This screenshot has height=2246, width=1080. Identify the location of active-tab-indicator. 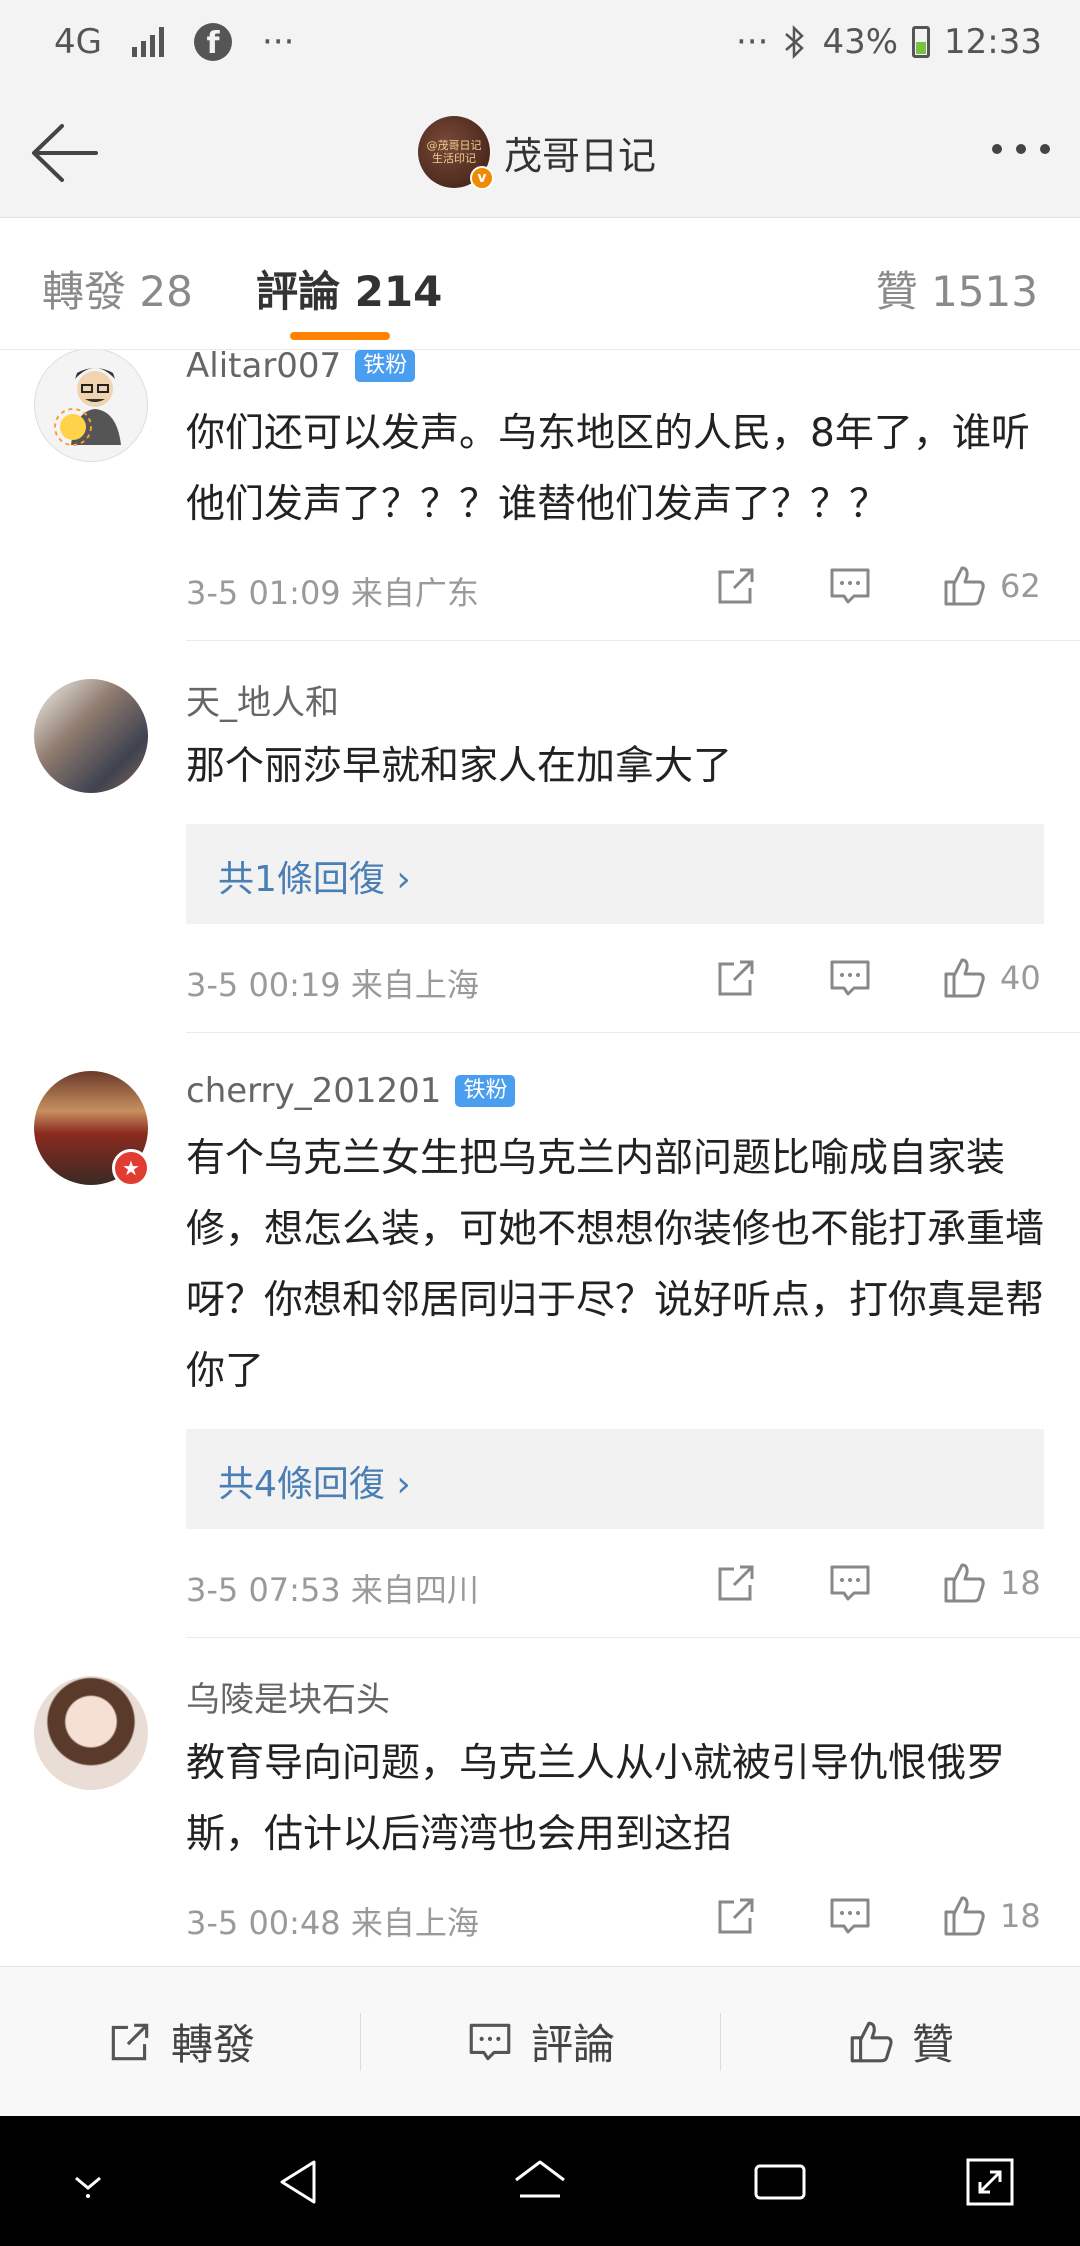
(340, 336).